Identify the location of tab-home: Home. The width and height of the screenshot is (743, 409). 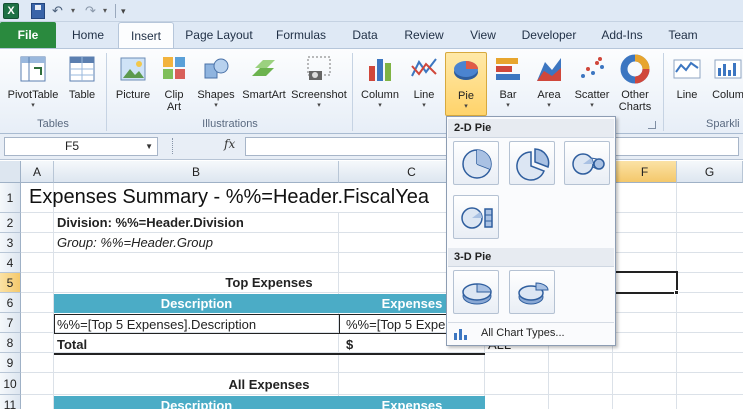
(88, 35).